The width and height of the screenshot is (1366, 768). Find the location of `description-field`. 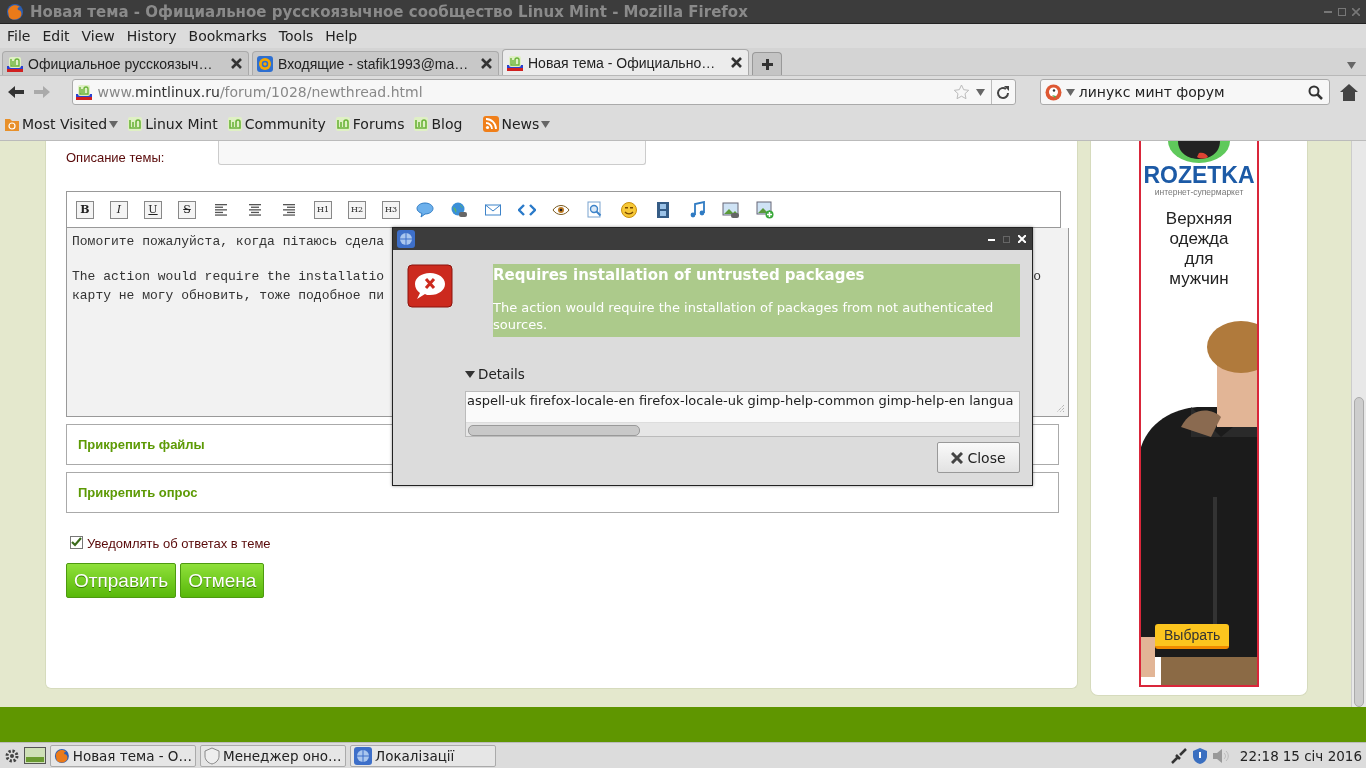

description-field is located at coordinates (432, 153).